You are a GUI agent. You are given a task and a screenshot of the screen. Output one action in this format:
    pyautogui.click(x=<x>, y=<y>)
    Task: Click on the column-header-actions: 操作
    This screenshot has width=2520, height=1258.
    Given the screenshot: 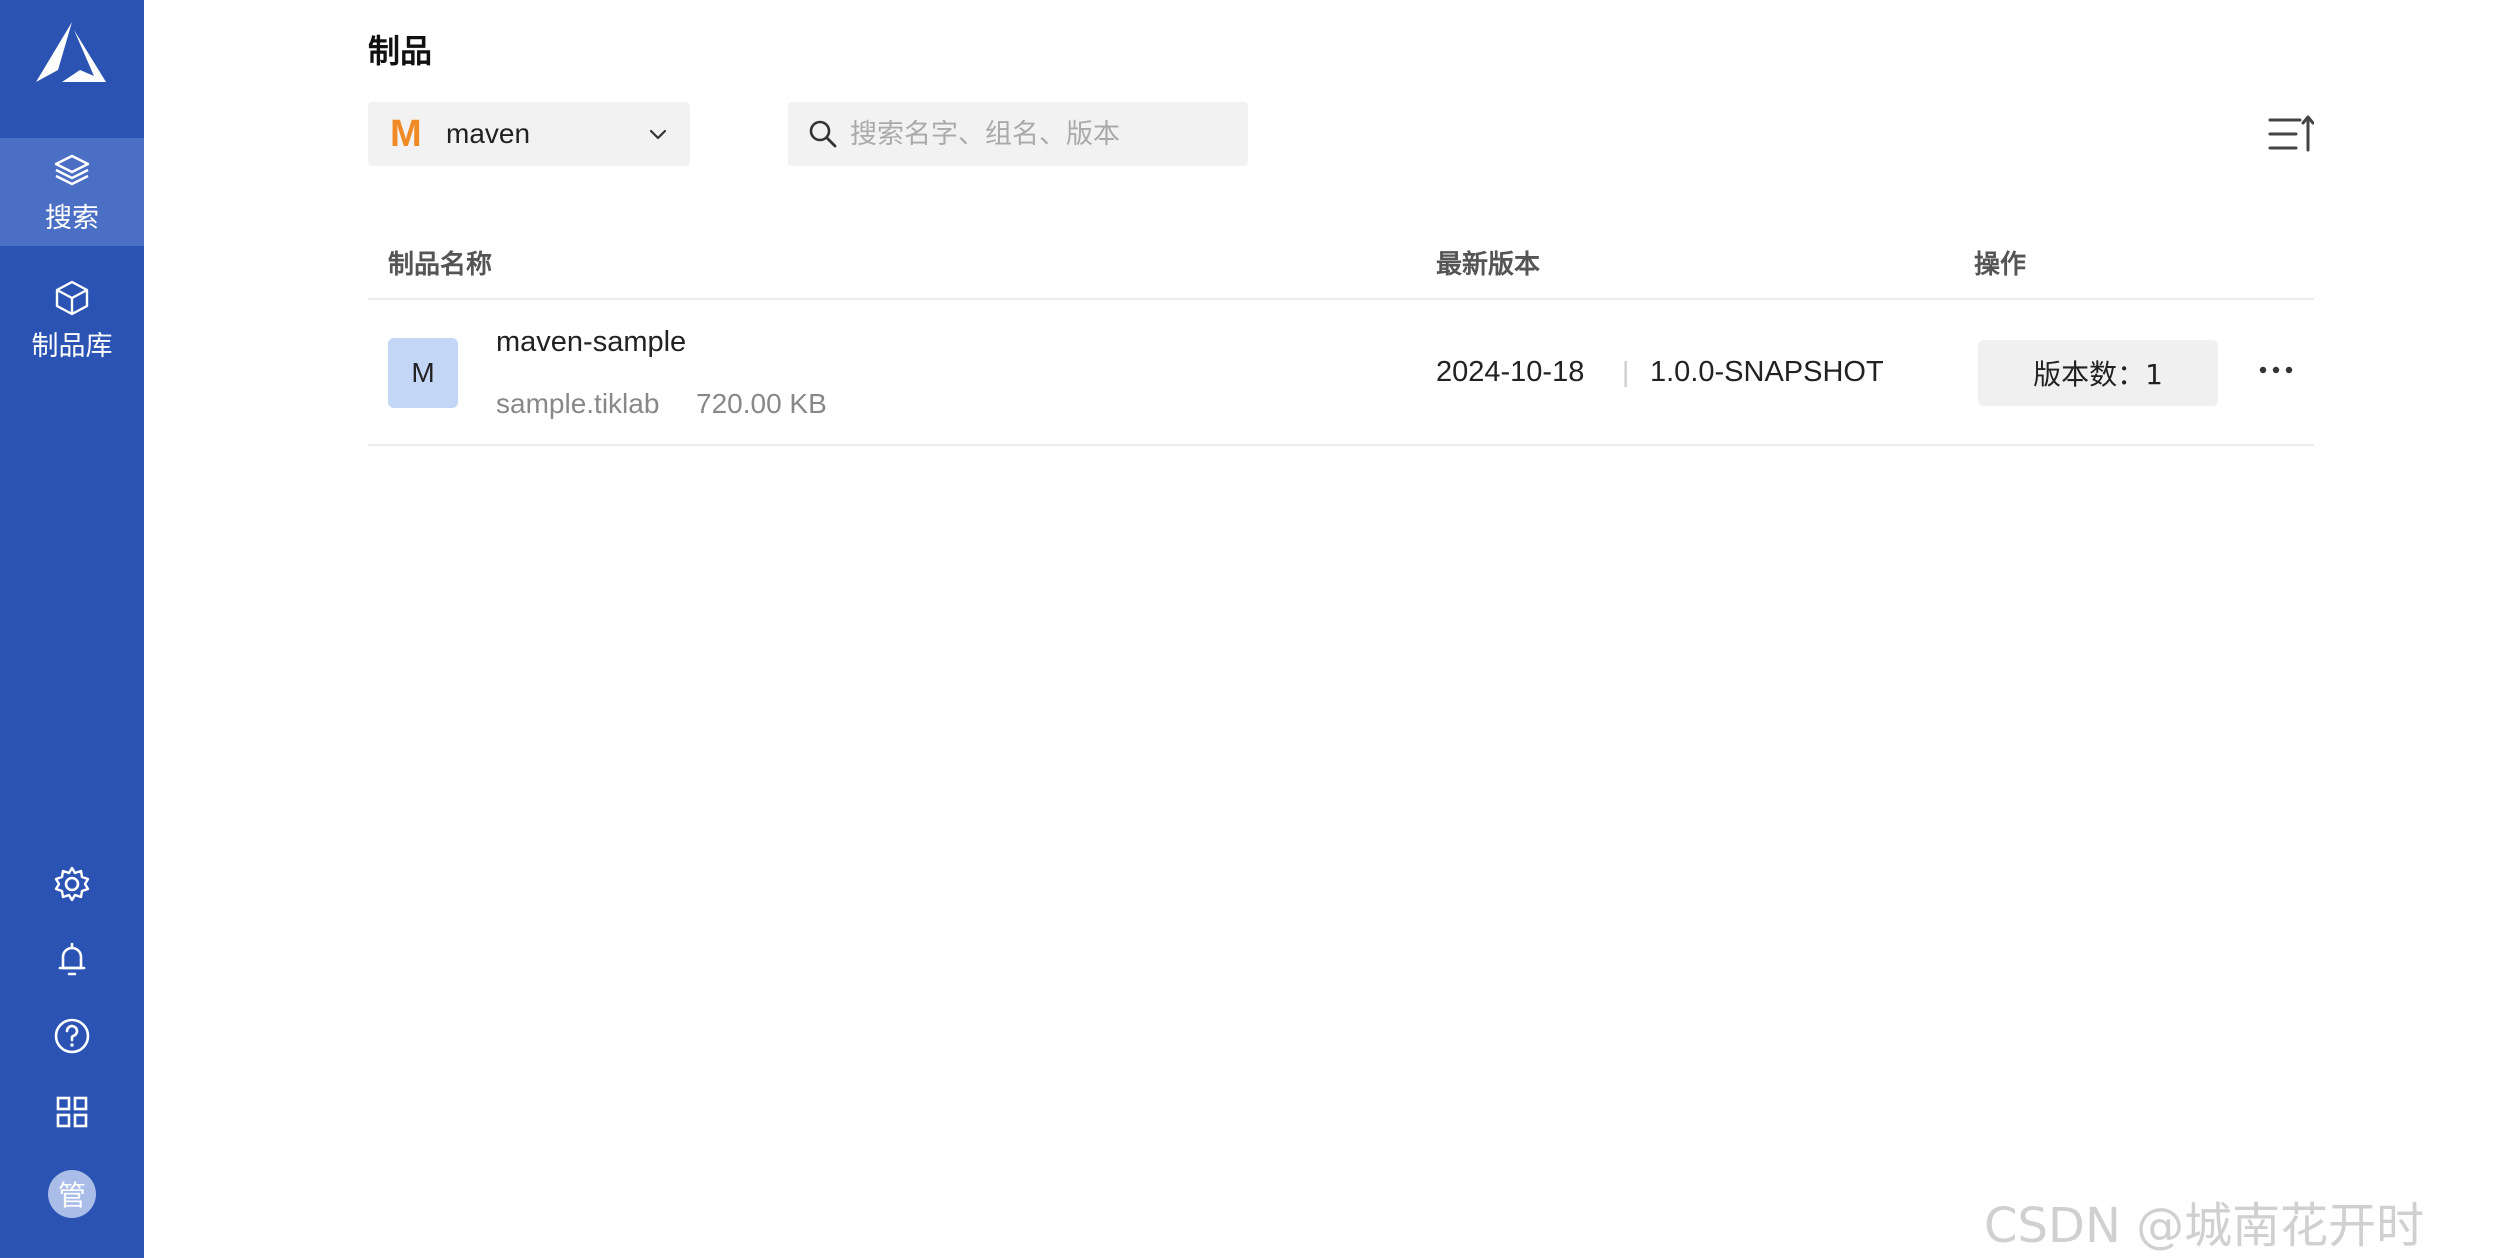 What is the action you would take?
    pyautogui.click(x=2000, y=265)
    